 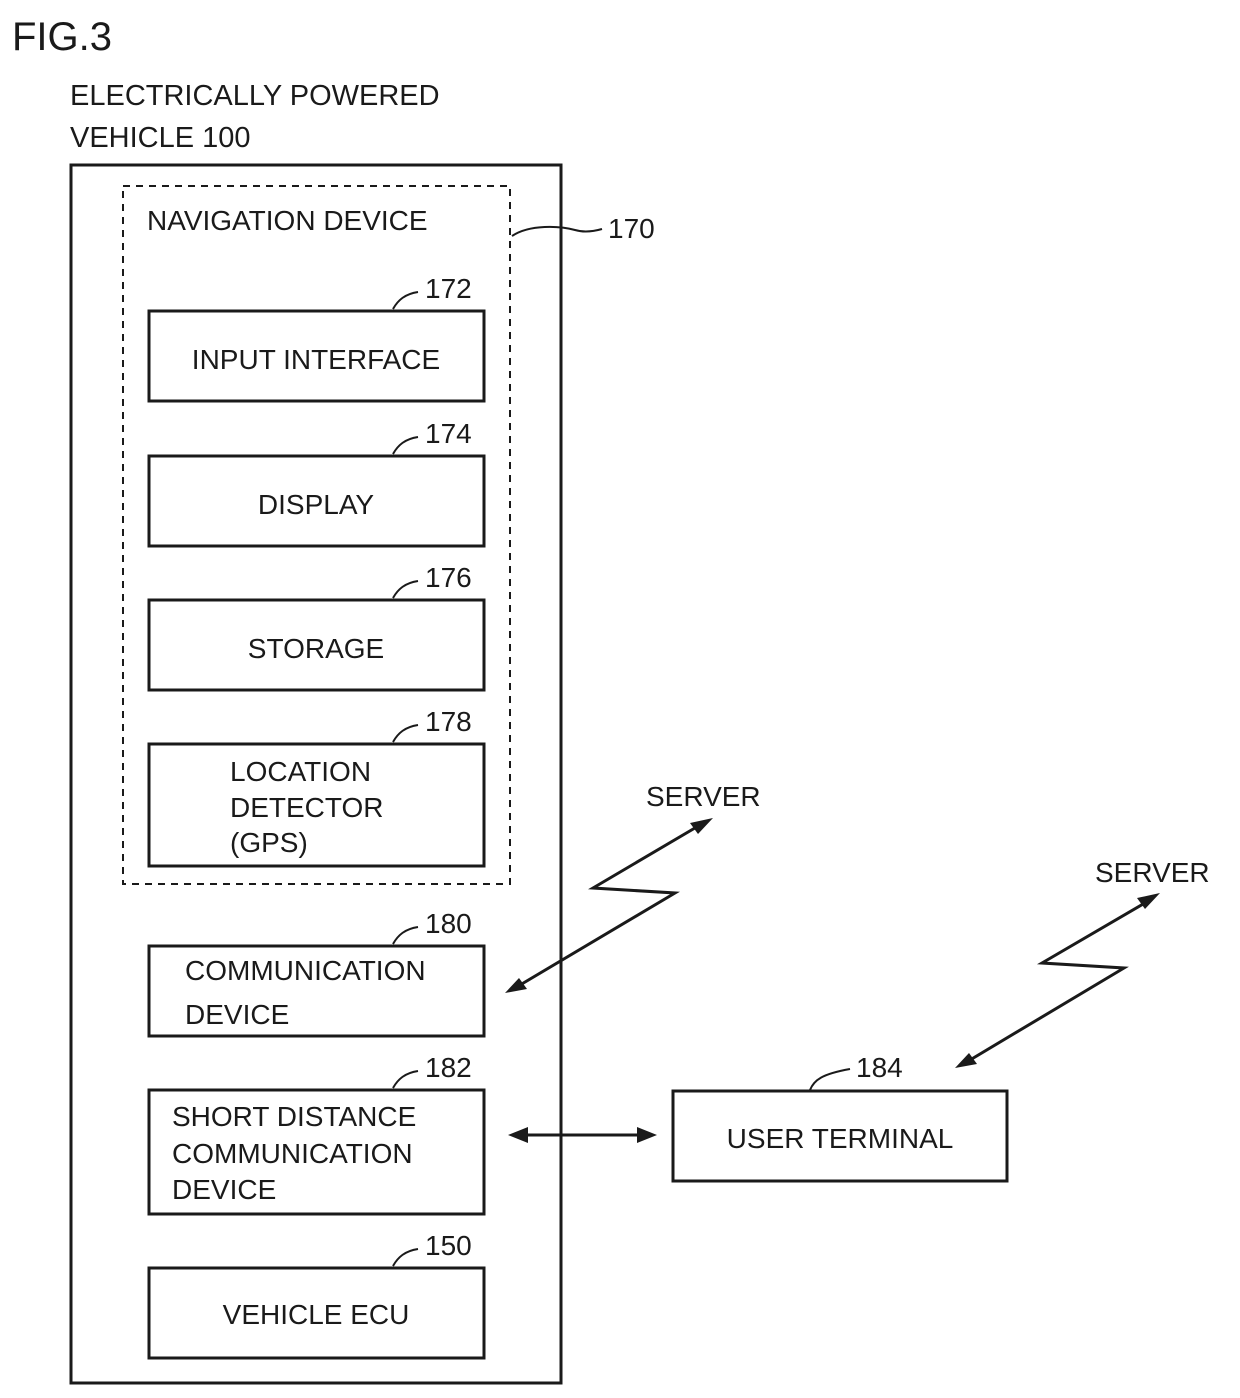 I want to click on ref-176: 176, so click(x=448, y=577).